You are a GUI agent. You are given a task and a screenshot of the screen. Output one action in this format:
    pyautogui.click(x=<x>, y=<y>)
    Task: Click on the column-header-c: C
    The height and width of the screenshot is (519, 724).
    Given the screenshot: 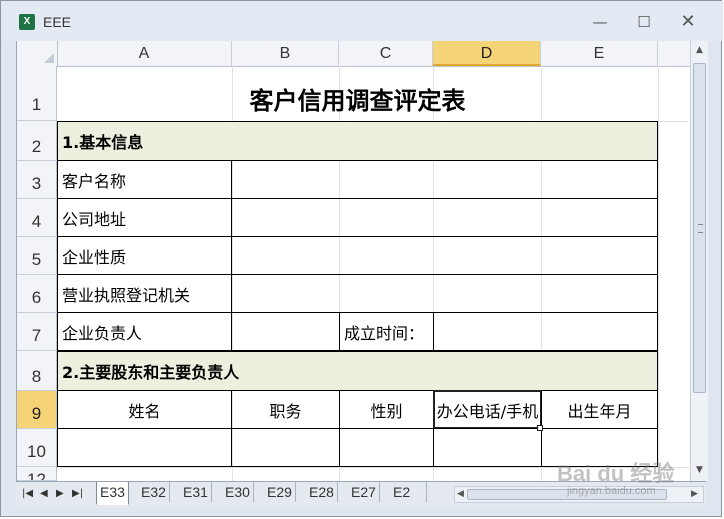 What is the action you would take?
    pyautogui.click(x=386, y=53)
    